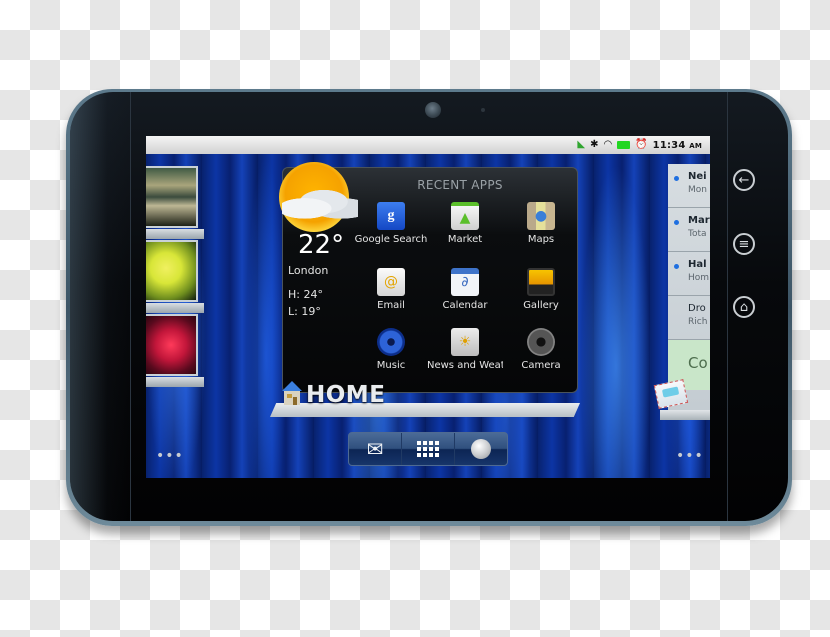 The width and height of the screenshot is (830, 637). I want to click on clock: 11:34 AM, so click(677, 145).